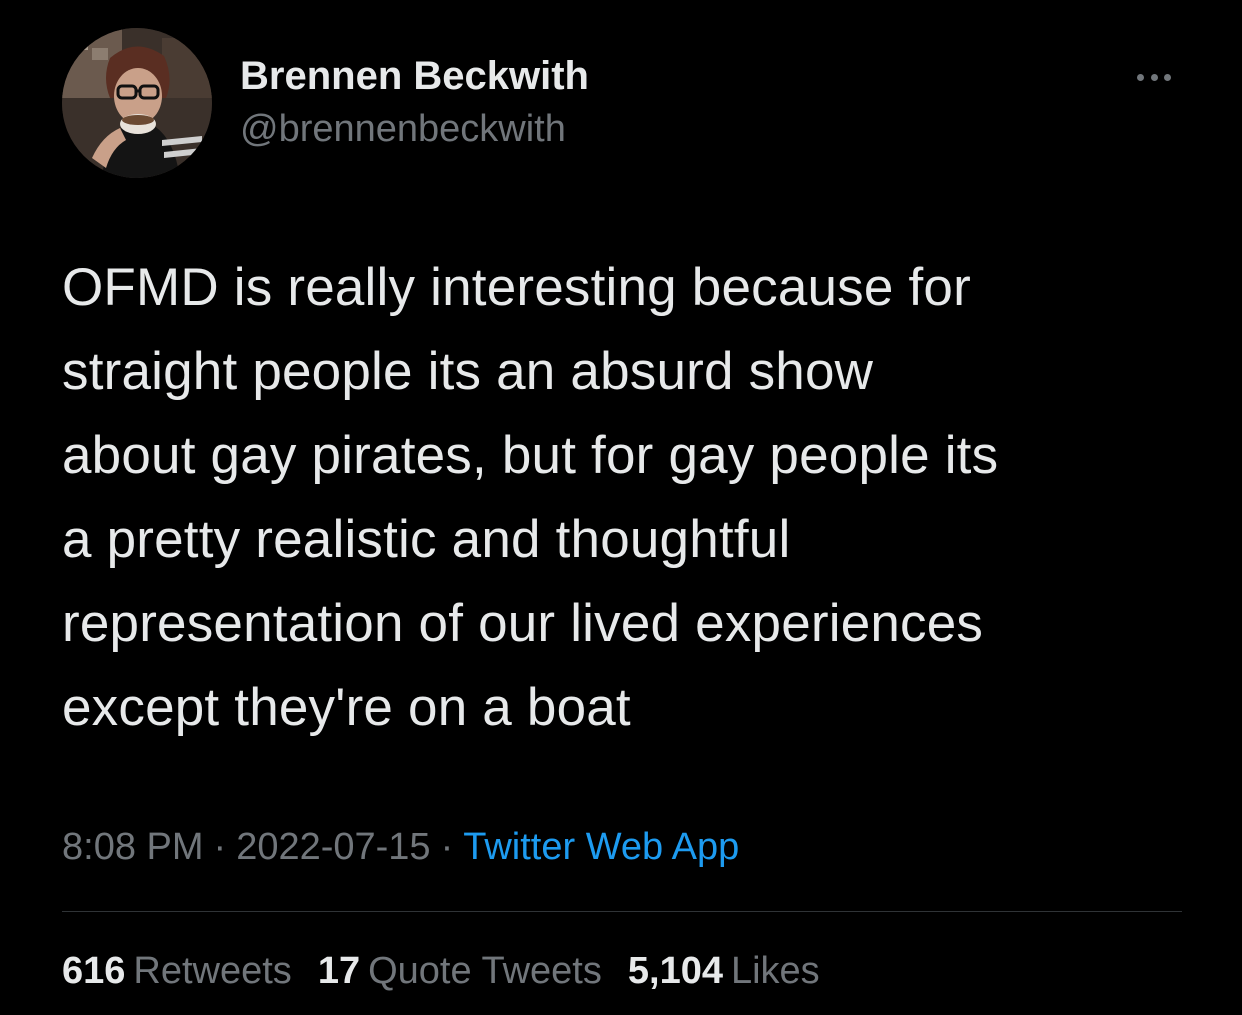 This screenshot has height=1015, width=1242. I want to click on tweet-meta: 8:08 PM · 2022-07-15 · Twitter Web App, so click(400, 847).